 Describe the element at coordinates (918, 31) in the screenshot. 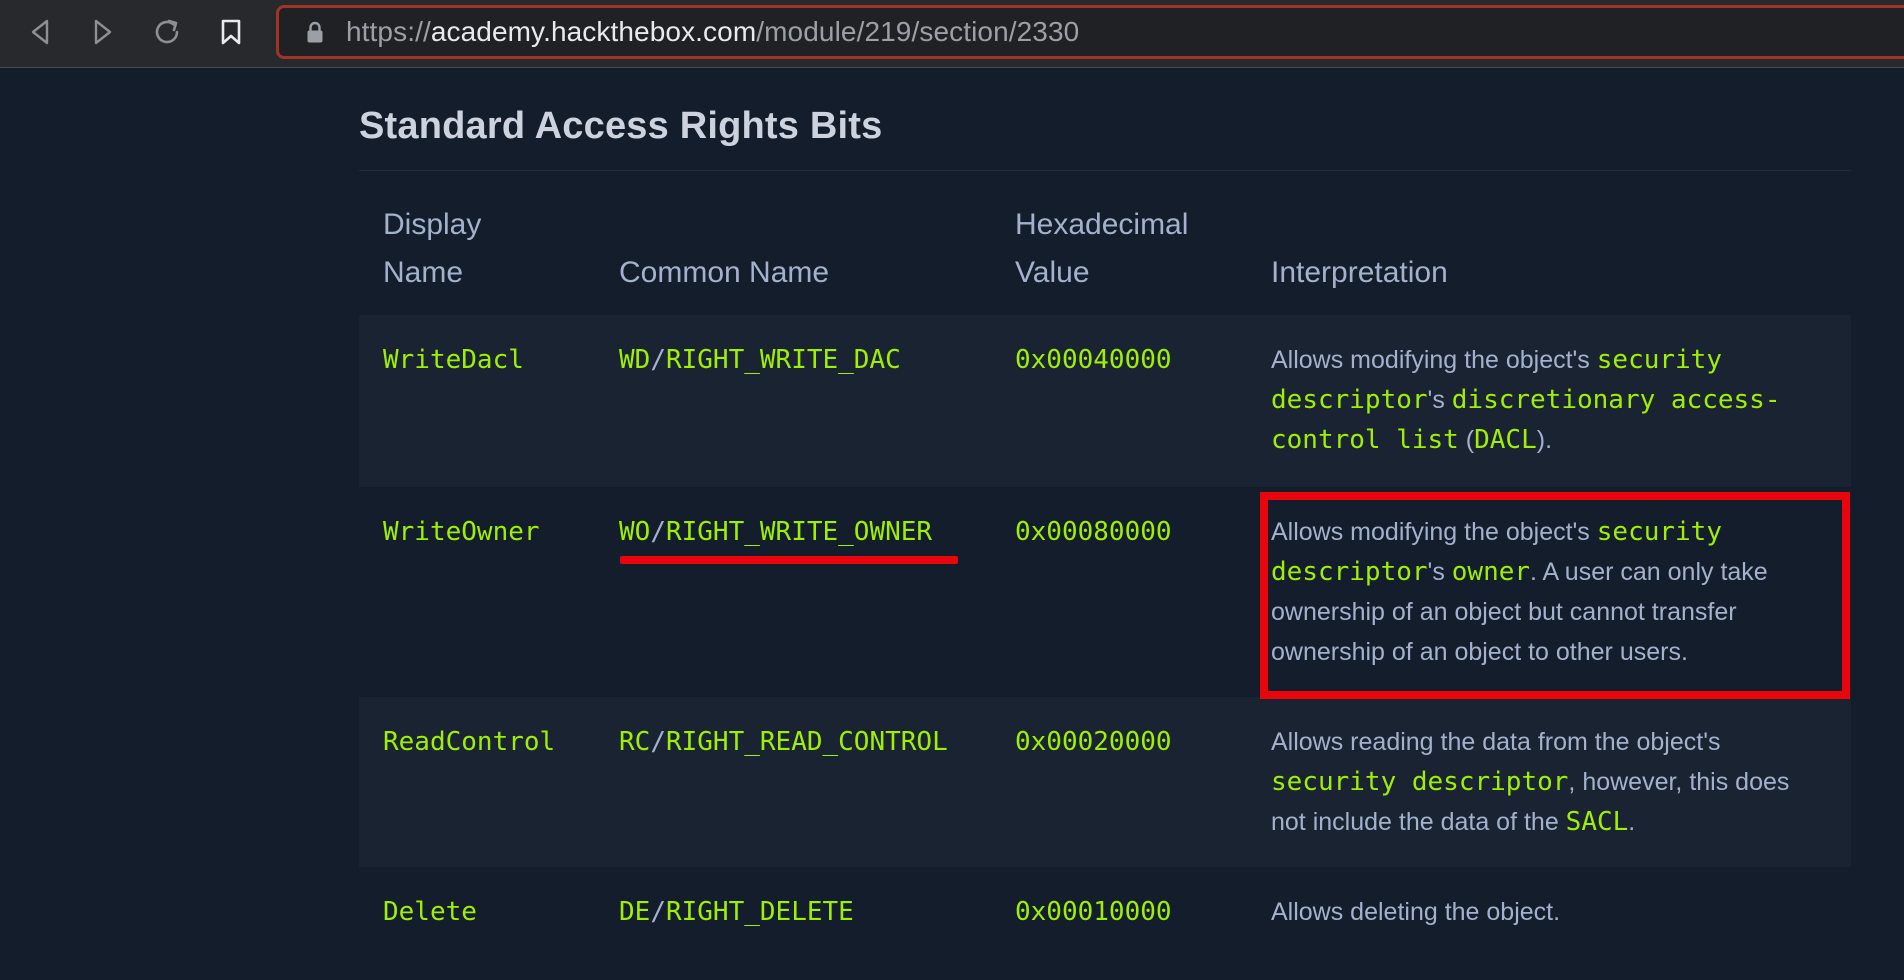

I see `url-path: /module/219/section/2330` at that location.